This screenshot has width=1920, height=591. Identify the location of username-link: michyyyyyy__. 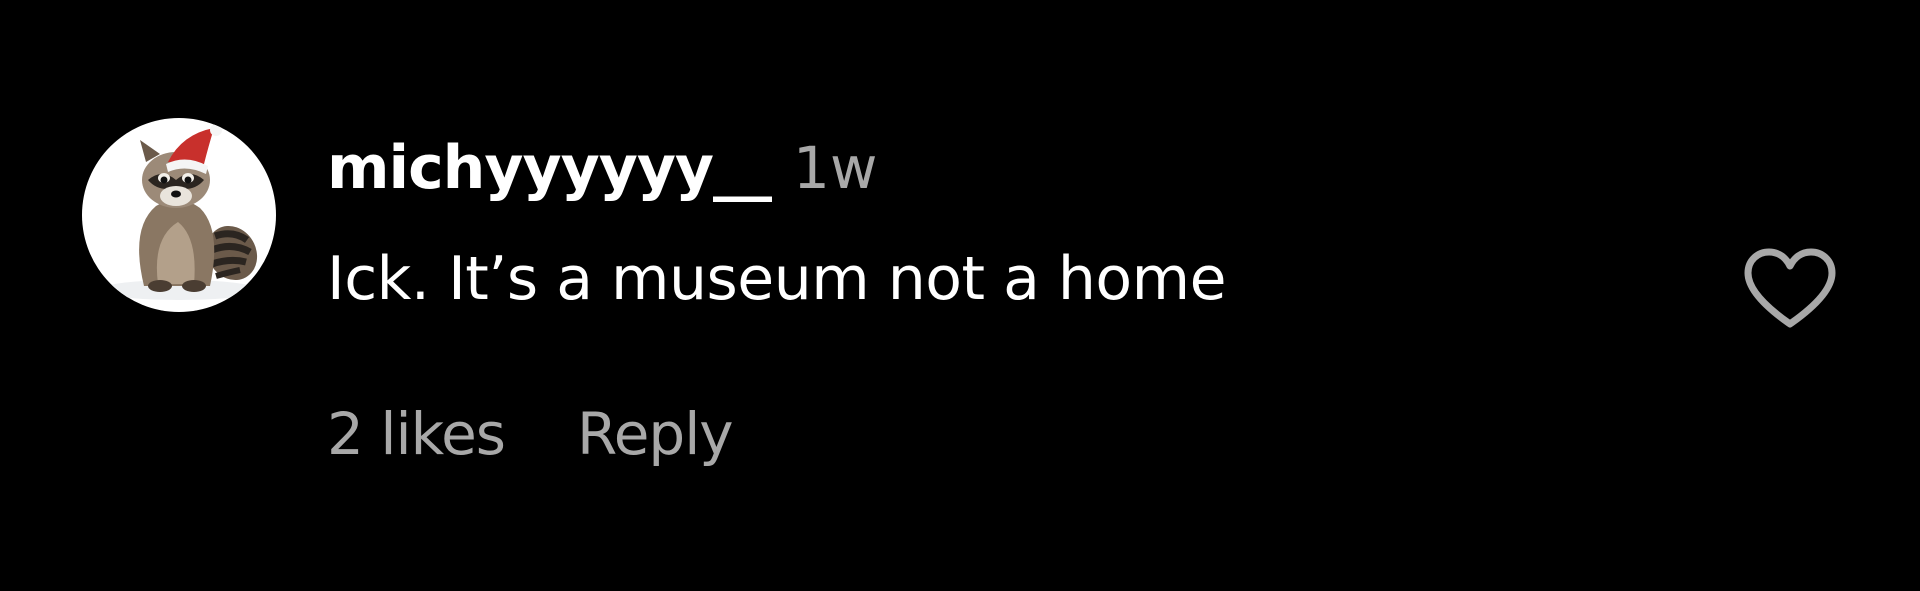
(549, 168).